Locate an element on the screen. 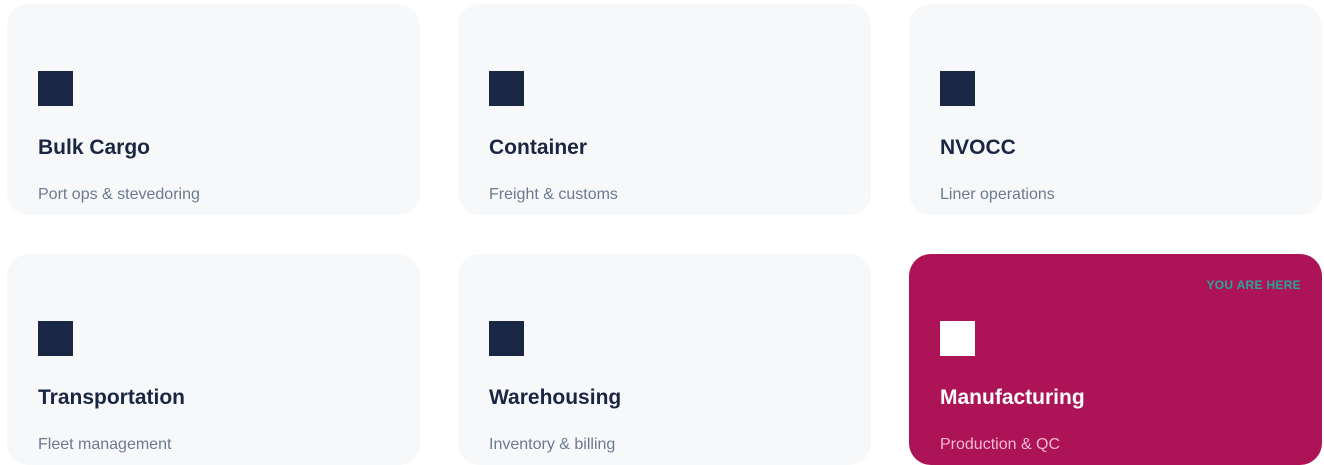 The image size is (1324, 465). industry-card-container: Container Freight & customs is located at coordinates (664, 109).